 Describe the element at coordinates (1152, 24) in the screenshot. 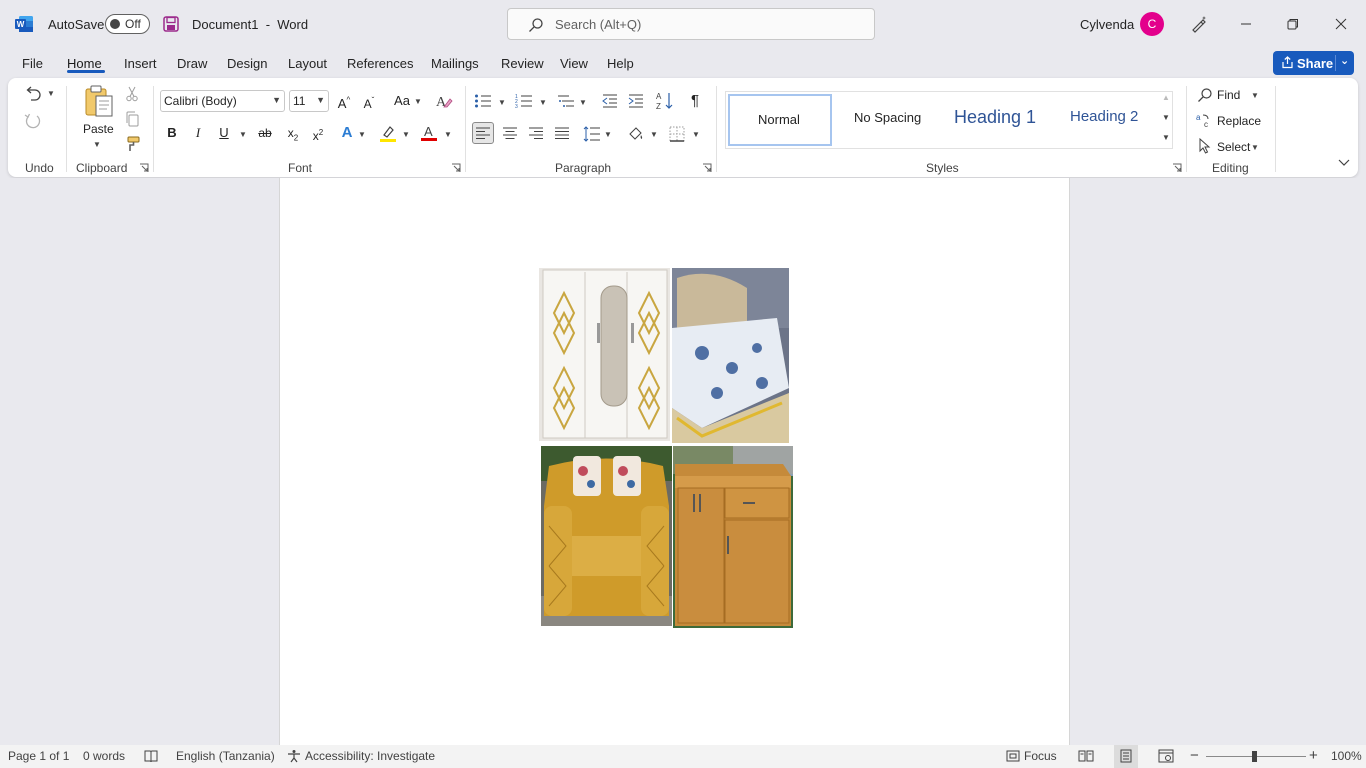

I see `avatar: C` at that location.